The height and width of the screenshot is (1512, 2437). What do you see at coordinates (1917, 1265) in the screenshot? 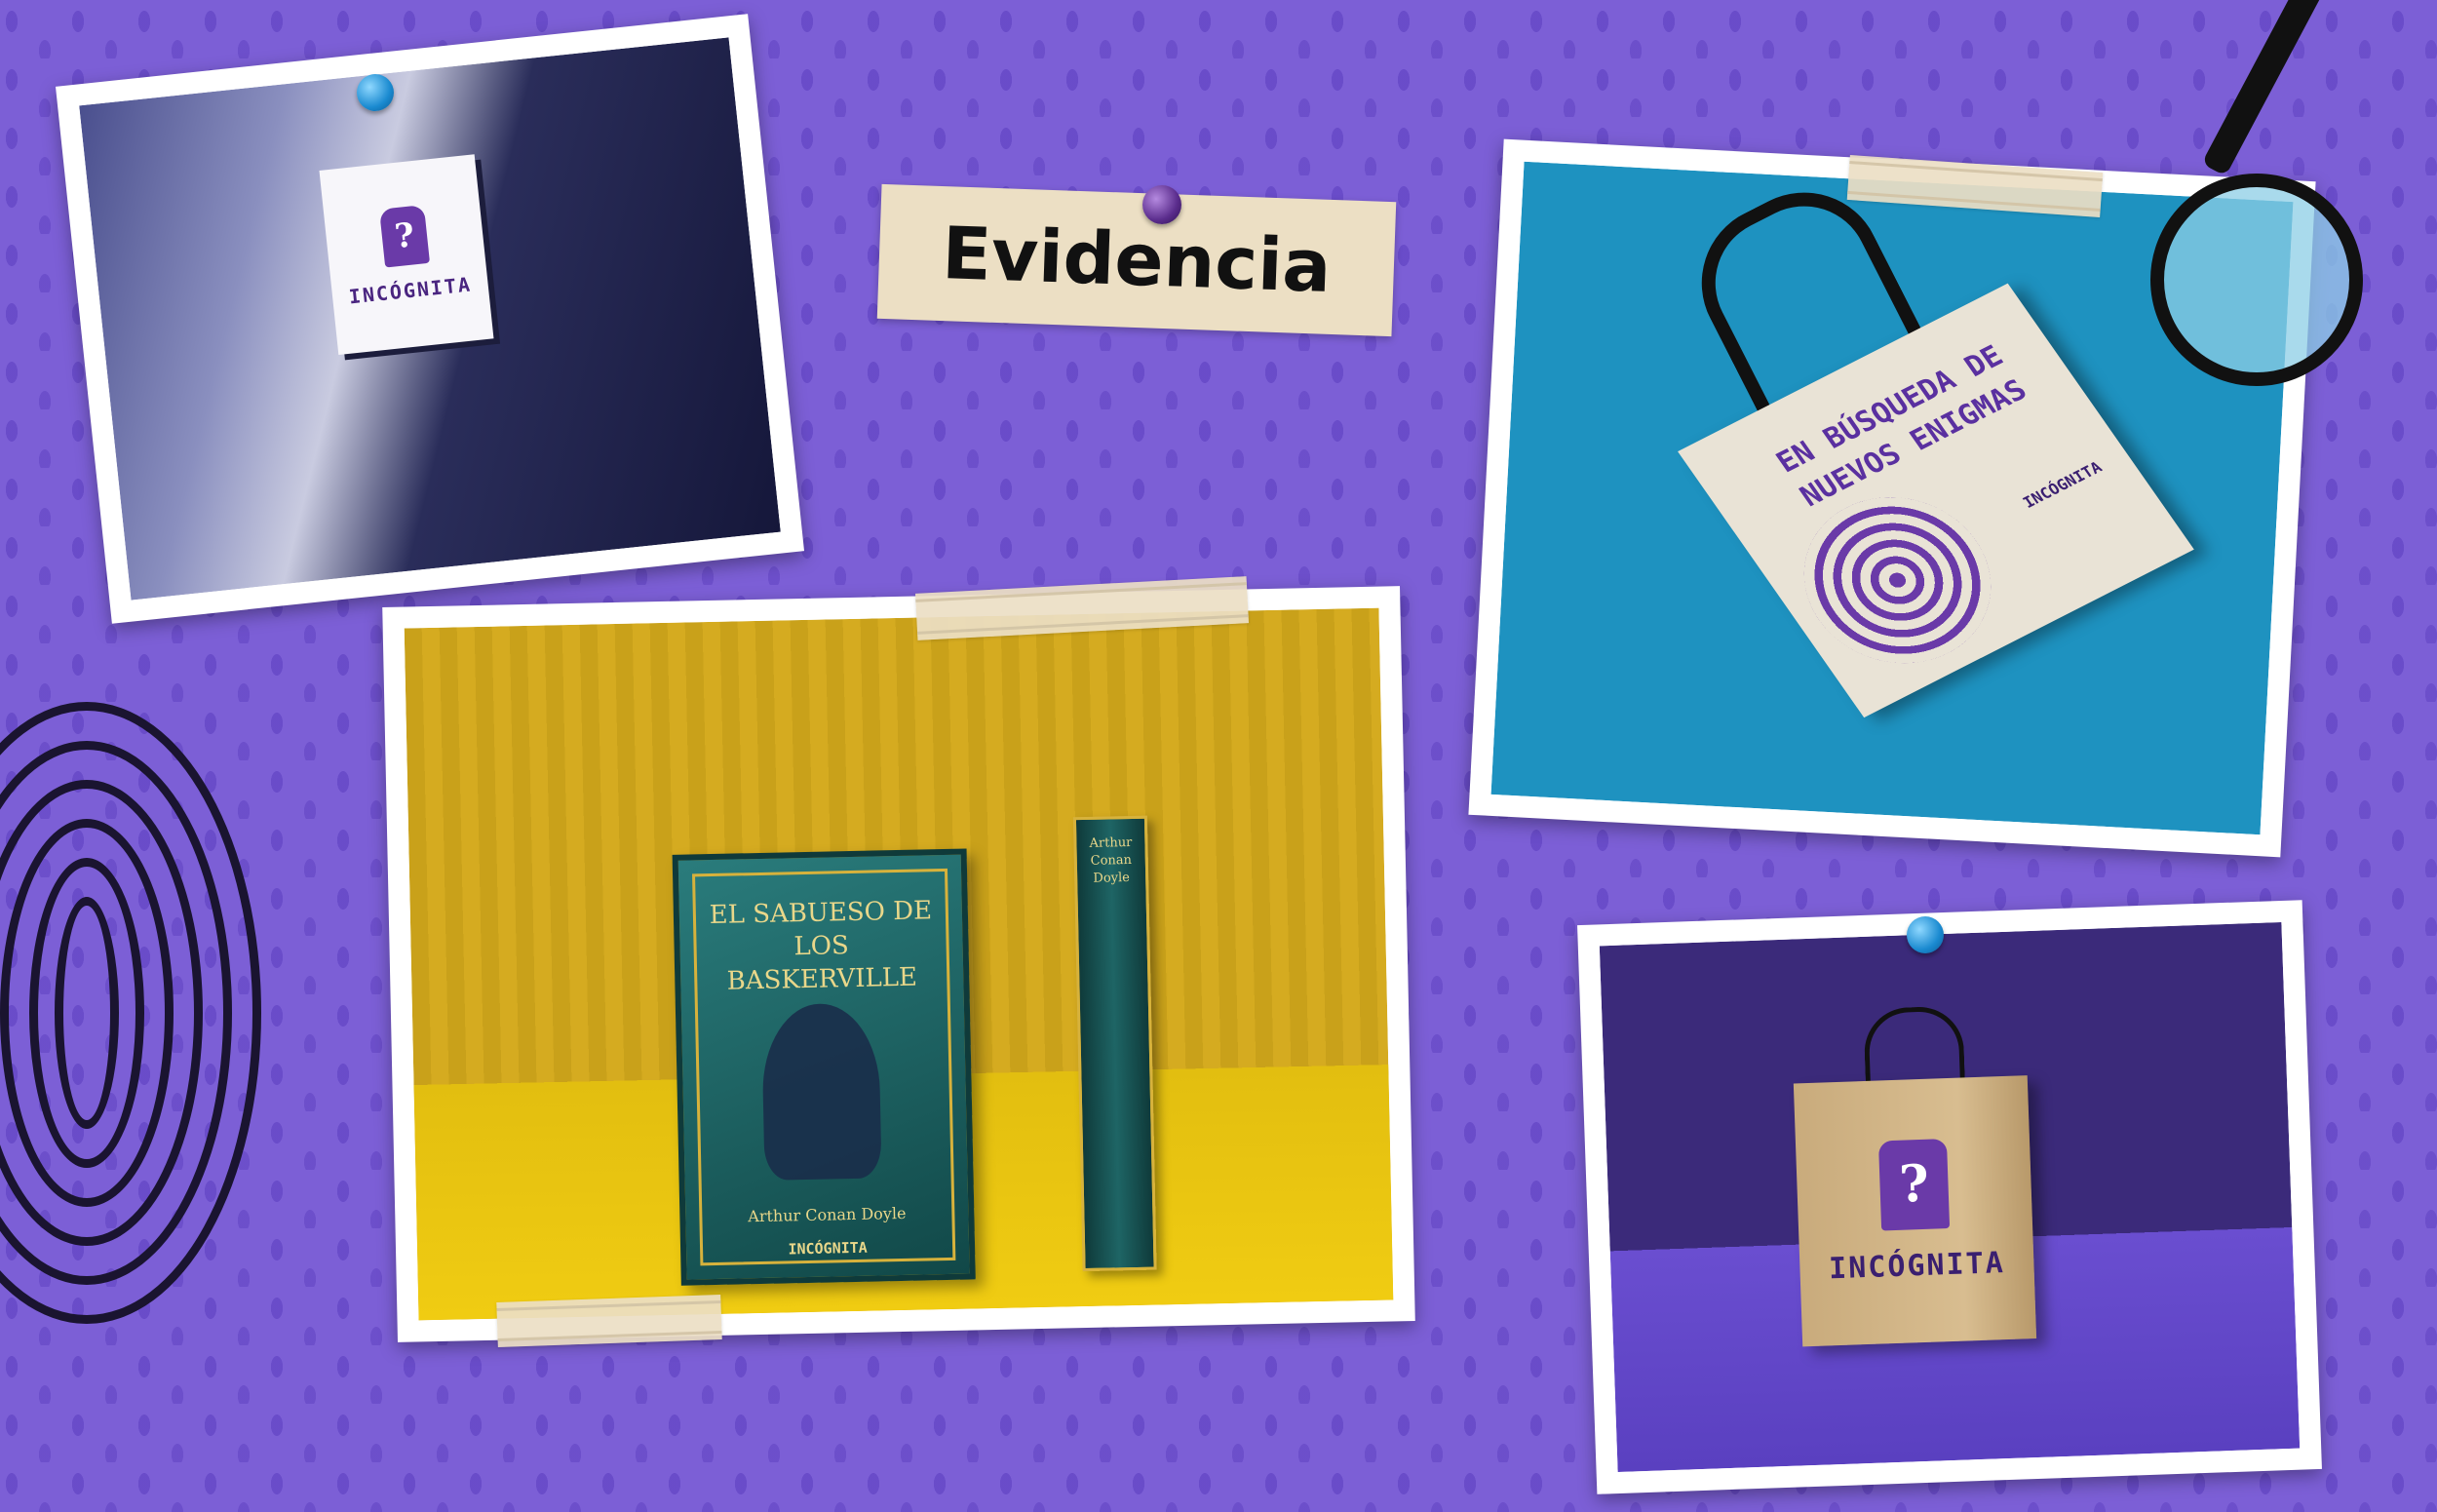
I see `bag-brand-text: INCÓGNITA` at bounding box center [1917, 1265].